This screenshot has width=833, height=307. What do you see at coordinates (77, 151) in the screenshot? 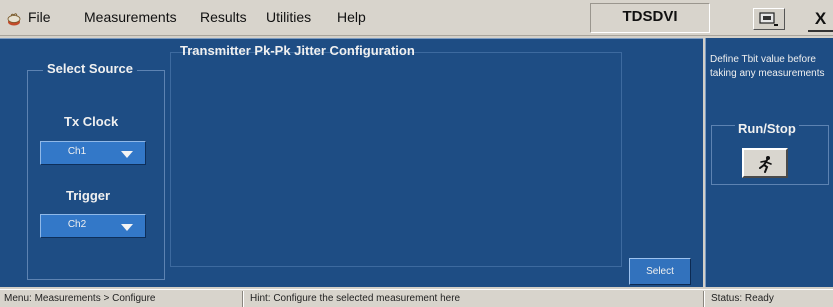
I see `tx-clock-value: Ch1` at bounding box center [77, 151].